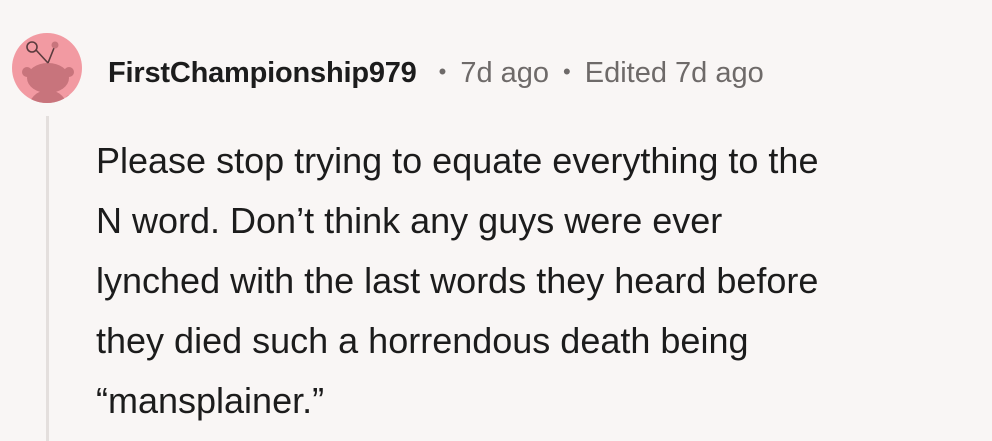  Describe the element at coordinates (262, 73) in the screenshot. I see `username-link: FirstChampionship979` at that location.